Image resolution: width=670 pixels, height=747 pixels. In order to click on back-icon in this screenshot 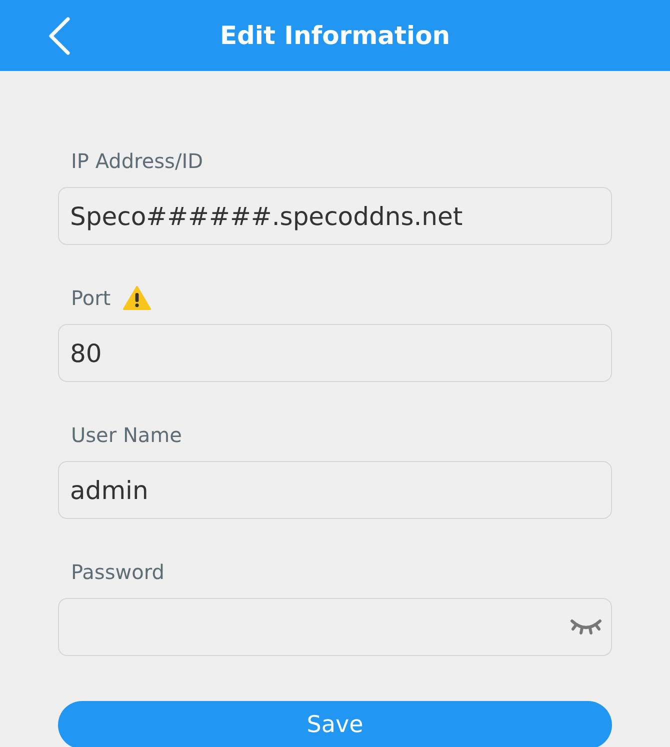, I will do `click(59, 36)`.